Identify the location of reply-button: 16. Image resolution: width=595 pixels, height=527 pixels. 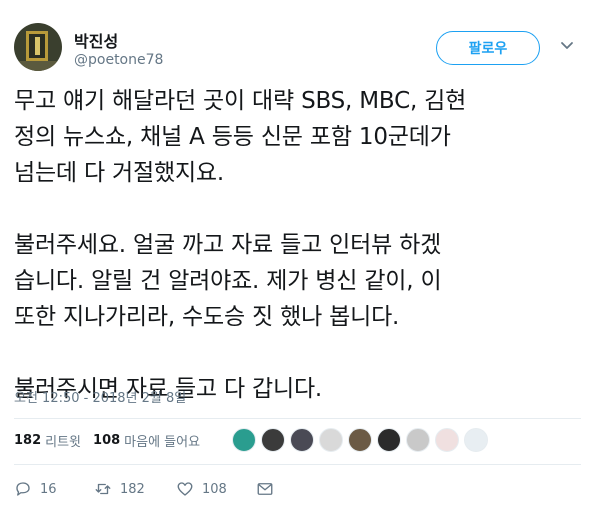
(35, 489).